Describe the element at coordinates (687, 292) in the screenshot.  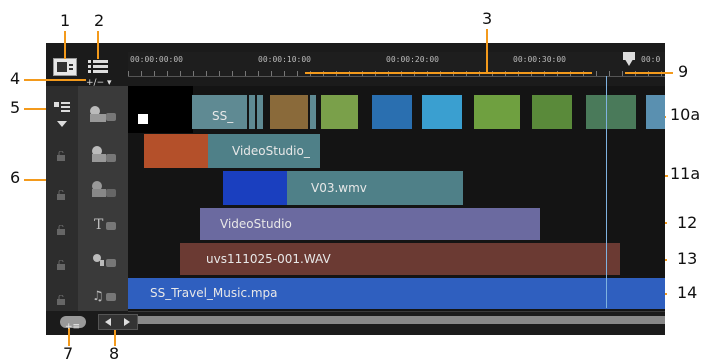
I see `callout-14: 14` at that location.